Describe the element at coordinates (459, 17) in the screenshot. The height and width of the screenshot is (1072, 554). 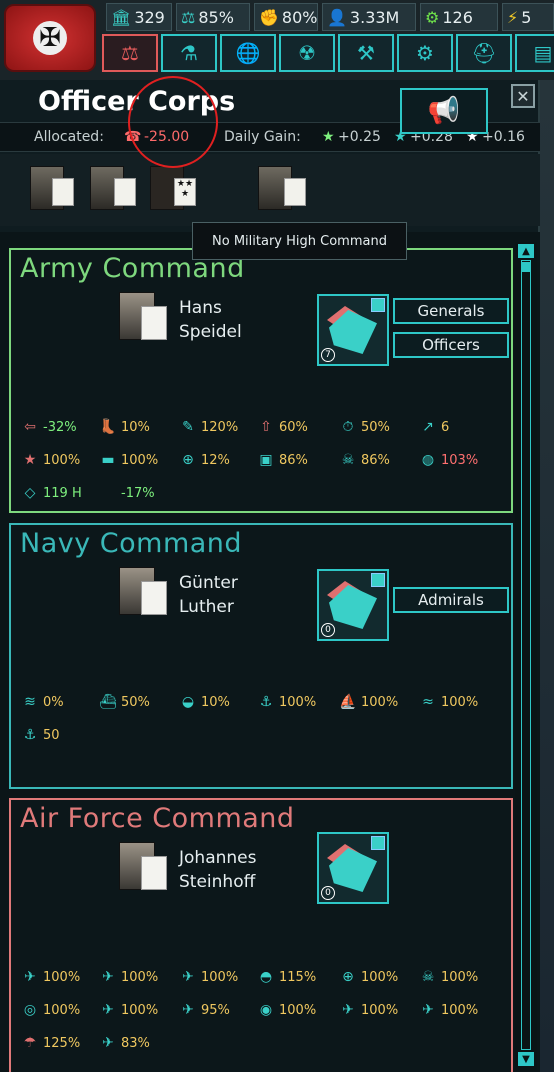
I see `resource-industry-gear: ⚙ 126` at that location.